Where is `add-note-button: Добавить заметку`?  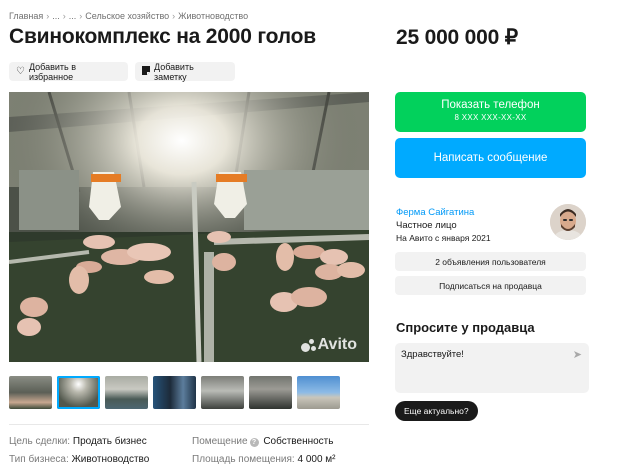
add-note-button: Добавить заметку is located at coordinates (185, 71).